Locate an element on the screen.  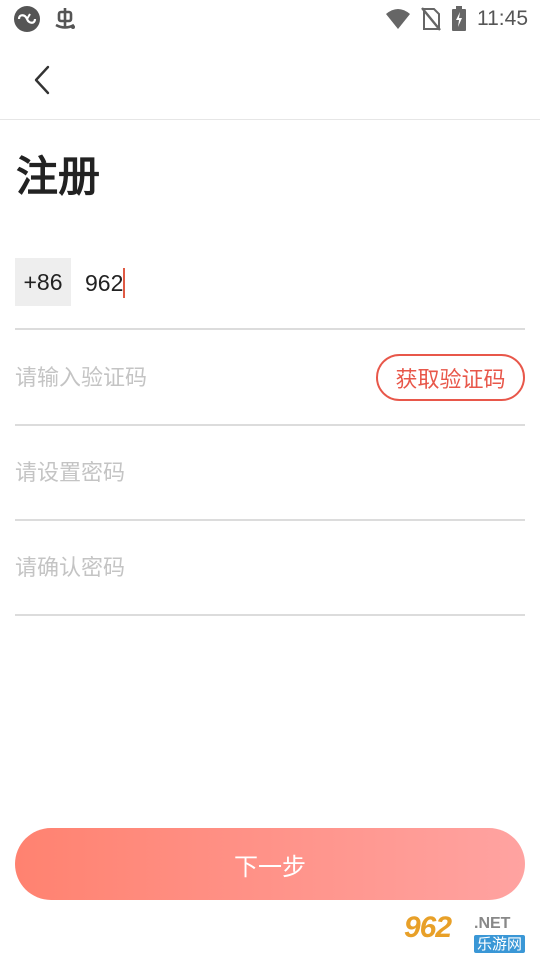
watermark-domain: .NET is located at coordinates (492, 923).